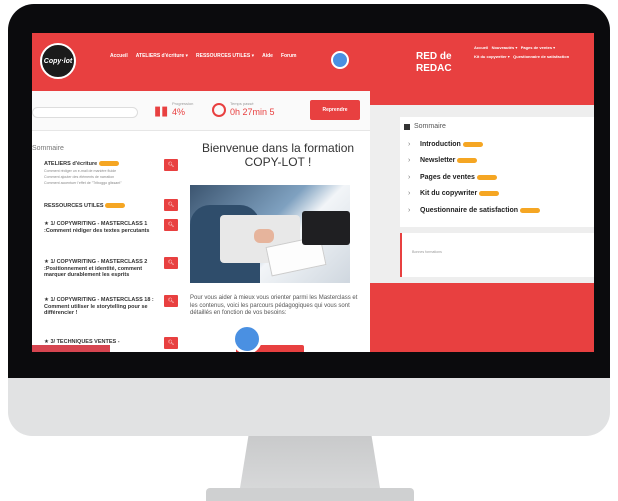  I want to click on redac-footer, so click(482, 317).